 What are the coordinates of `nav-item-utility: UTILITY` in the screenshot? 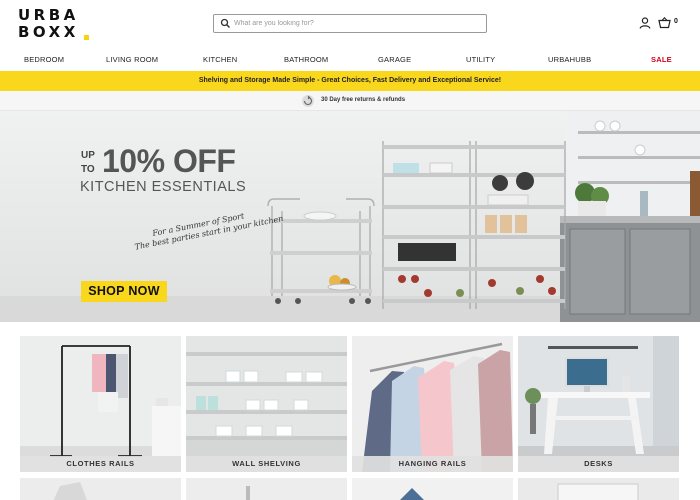 It's located at (480, 59).